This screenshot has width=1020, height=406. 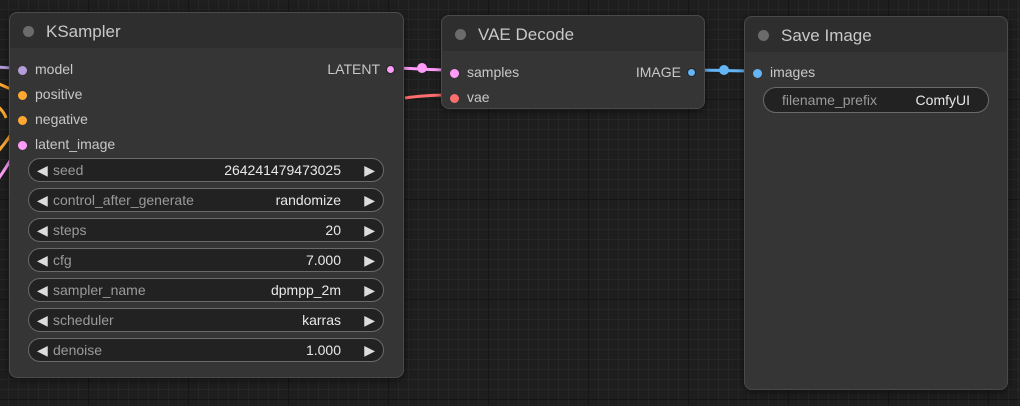 I want to click on input-slot-model: model, so click(x=45, y=69).